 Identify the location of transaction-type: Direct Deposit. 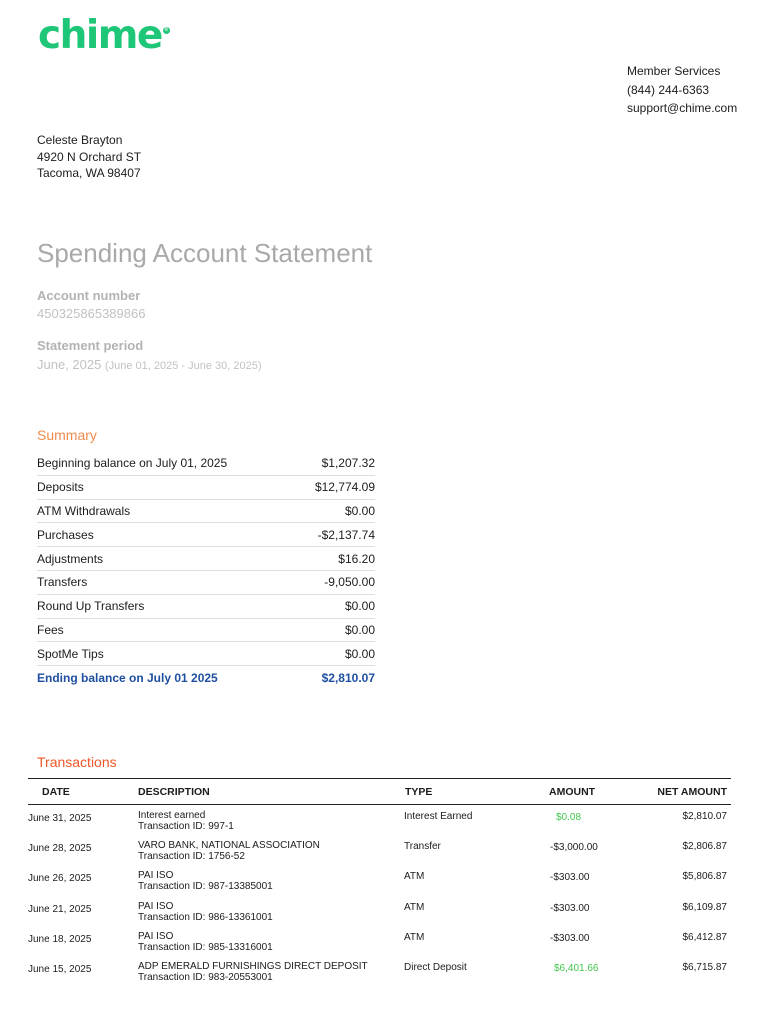
(435, 967).